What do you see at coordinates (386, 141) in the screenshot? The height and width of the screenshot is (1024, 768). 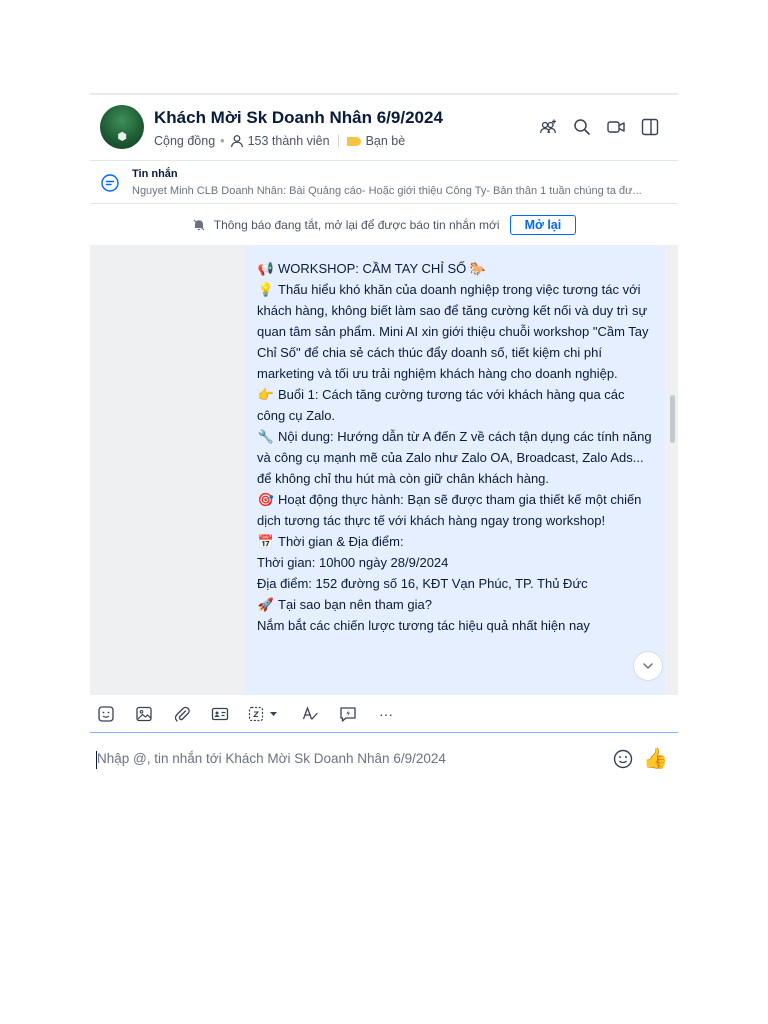 I see `friend-tag: Bạn bè` at bounding box center [386, 141].